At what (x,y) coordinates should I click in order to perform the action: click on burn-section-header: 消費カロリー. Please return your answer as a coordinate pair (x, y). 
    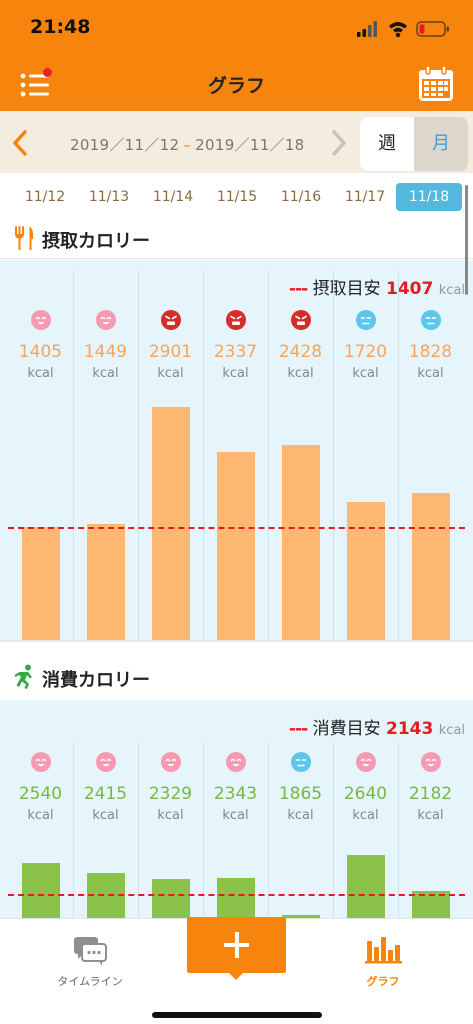
    Looking at the image, I should click on (236, 678).